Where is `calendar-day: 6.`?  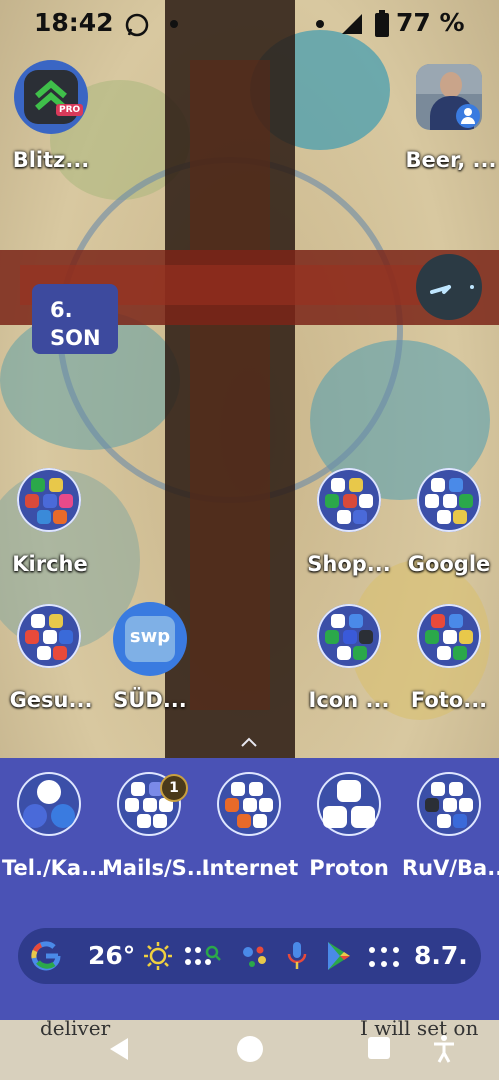 calendar-day: 6. is located at coordinates (61, 310).